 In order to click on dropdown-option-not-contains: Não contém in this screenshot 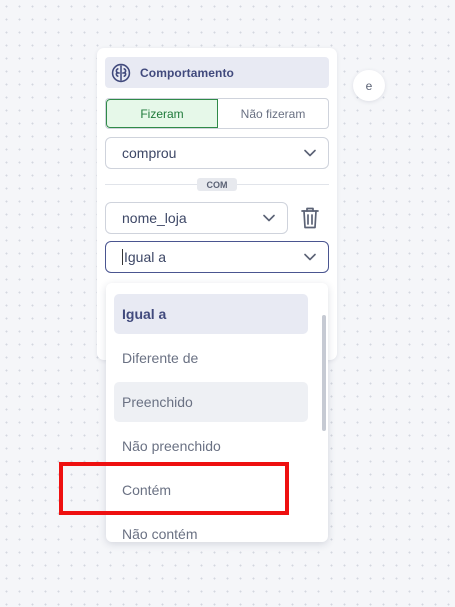, I will do `click(211, 528)`.